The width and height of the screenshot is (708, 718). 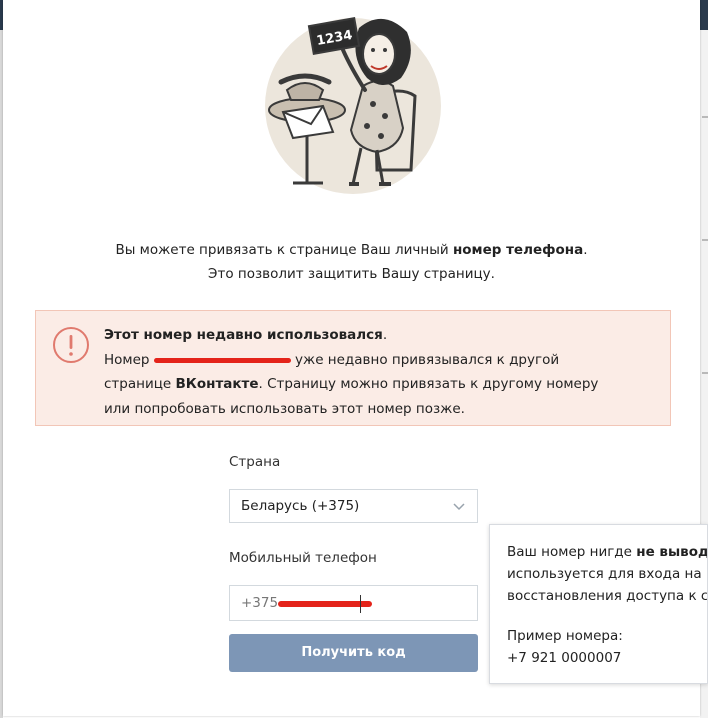 What do you see at coordinates (459, 507) in the screenshot?
I see `chevron-down-icon` at bounding box center [459, 507].